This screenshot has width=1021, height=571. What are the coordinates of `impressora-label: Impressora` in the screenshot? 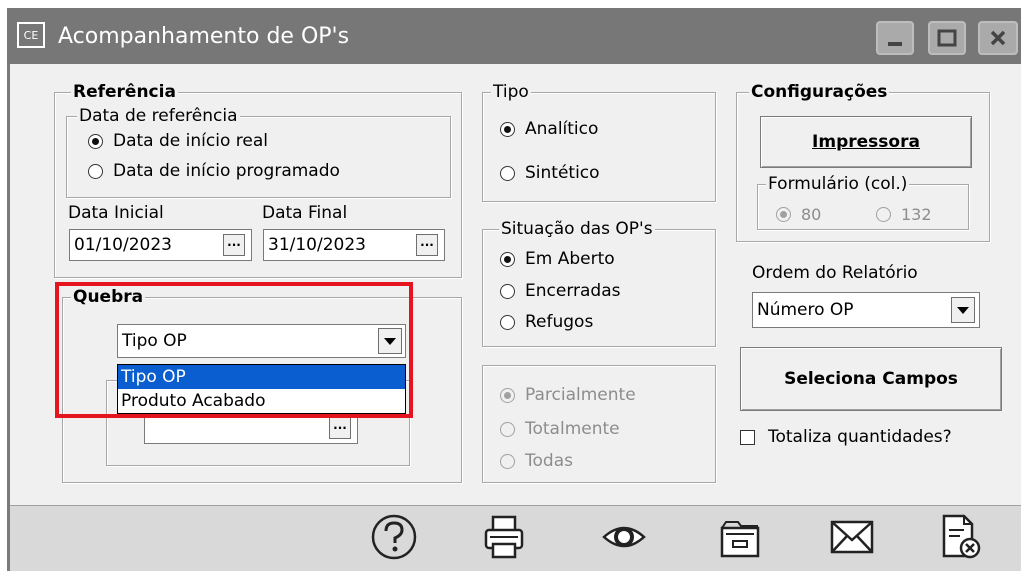 It's located at (866, 142).